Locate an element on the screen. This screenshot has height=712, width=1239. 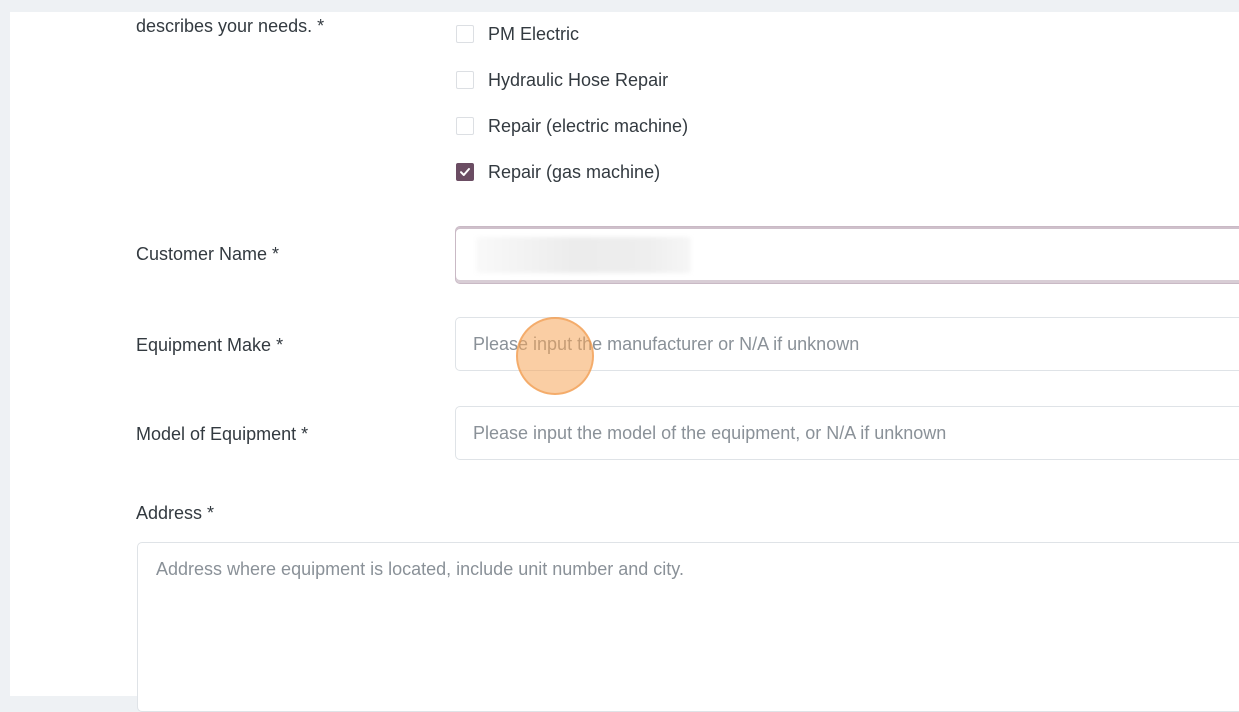
checkbox-hydraulic-hose-repair is located at coordinates (465, 80).